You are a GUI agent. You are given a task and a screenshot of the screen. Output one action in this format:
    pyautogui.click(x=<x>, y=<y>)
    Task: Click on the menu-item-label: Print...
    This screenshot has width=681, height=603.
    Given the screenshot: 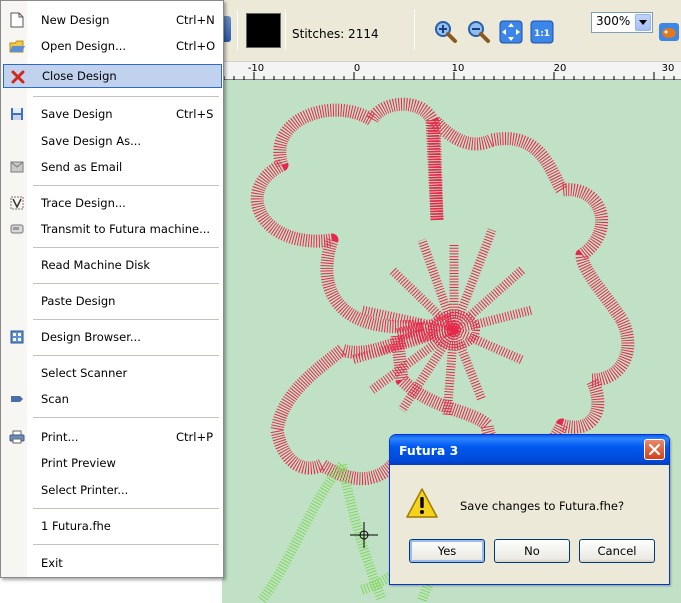 What is the action you would take?
    pyautogui.click(x=60, y=437)
    